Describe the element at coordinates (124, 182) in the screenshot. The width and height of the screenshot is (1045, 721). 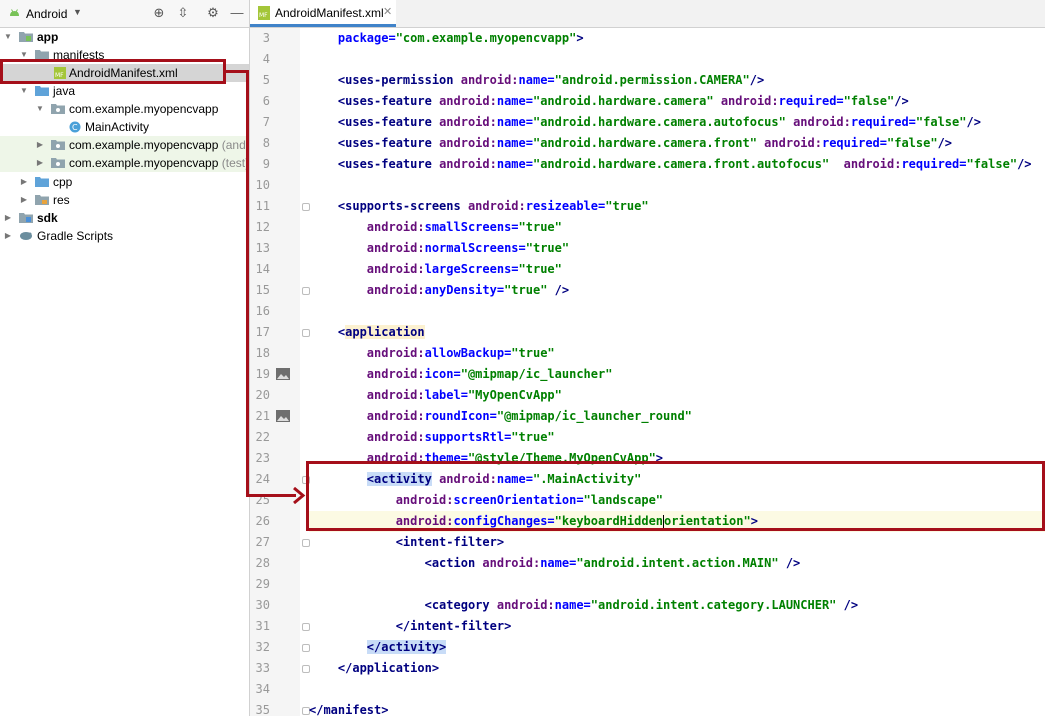
I see `tree-item-cpp: ▶ cpp` at that location.